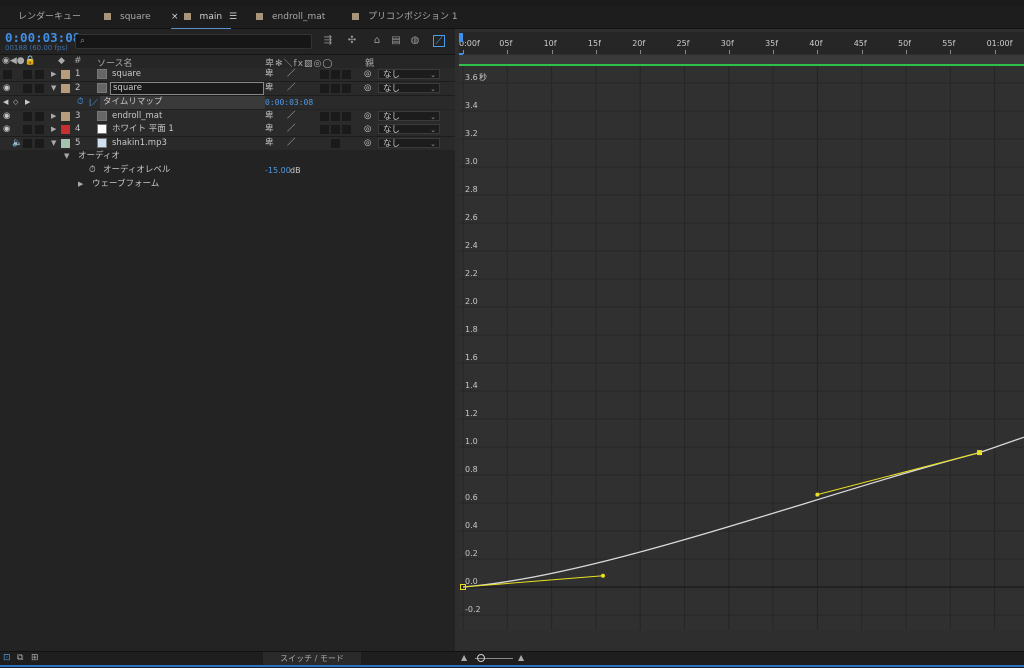  What do you see at coordinates (328, 40) in the screenshot?
I see `comp-flowchart-icon: ⇶` at bounding box center [328, 40].